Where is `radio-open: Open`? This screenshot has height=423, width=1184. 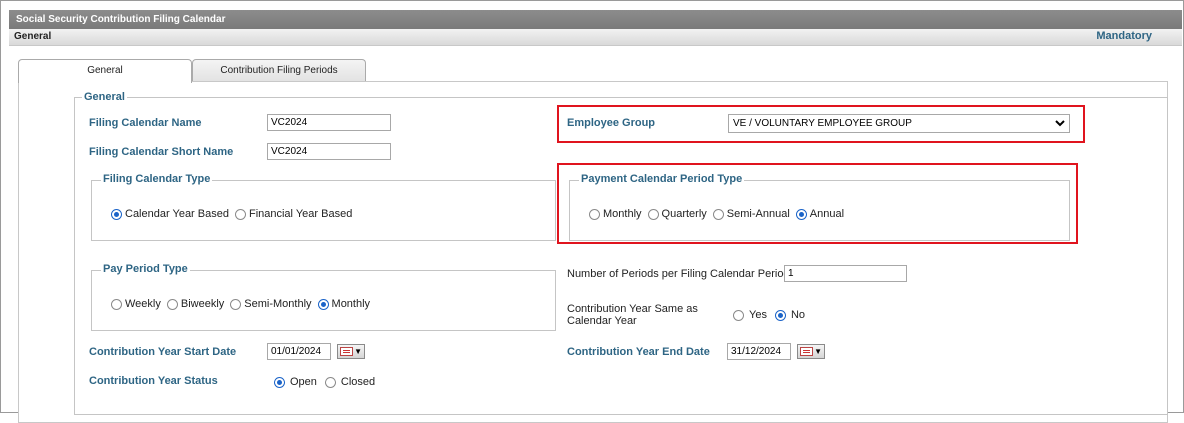 radio-open: Open is located at coordinates (295, 382).